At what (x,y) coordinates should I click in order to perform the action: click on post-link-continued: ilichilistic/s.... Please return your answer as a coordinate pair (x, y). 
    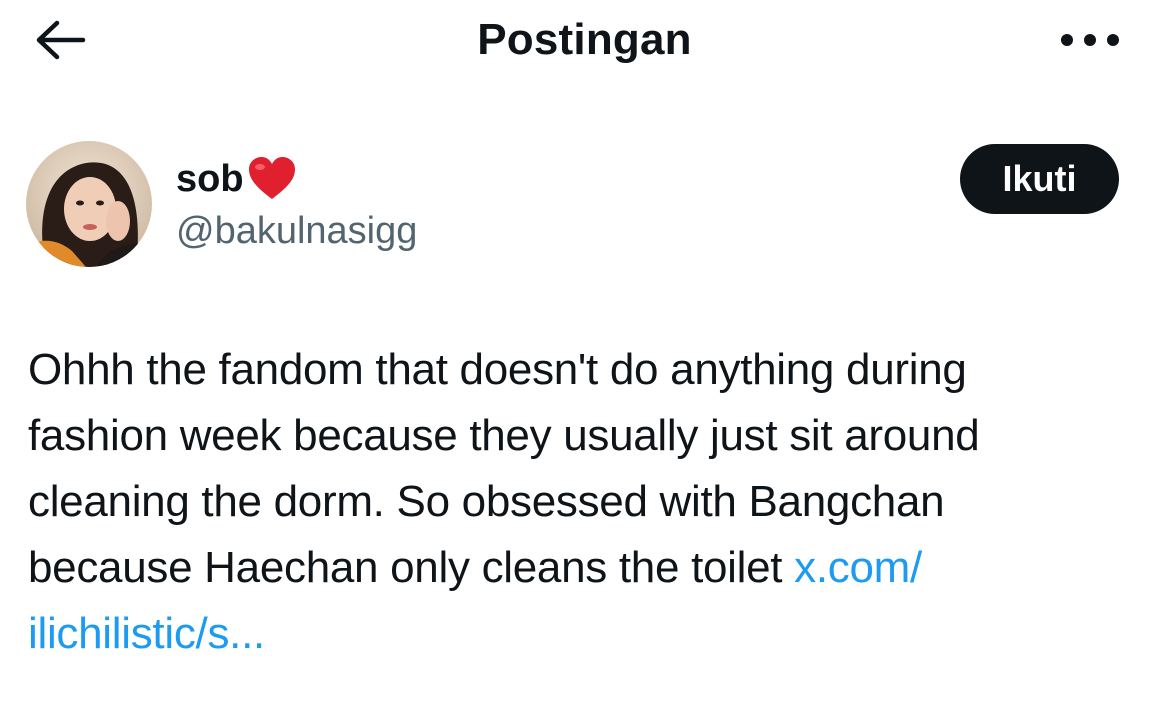
    Looking at the image, I should click on (146, 633).